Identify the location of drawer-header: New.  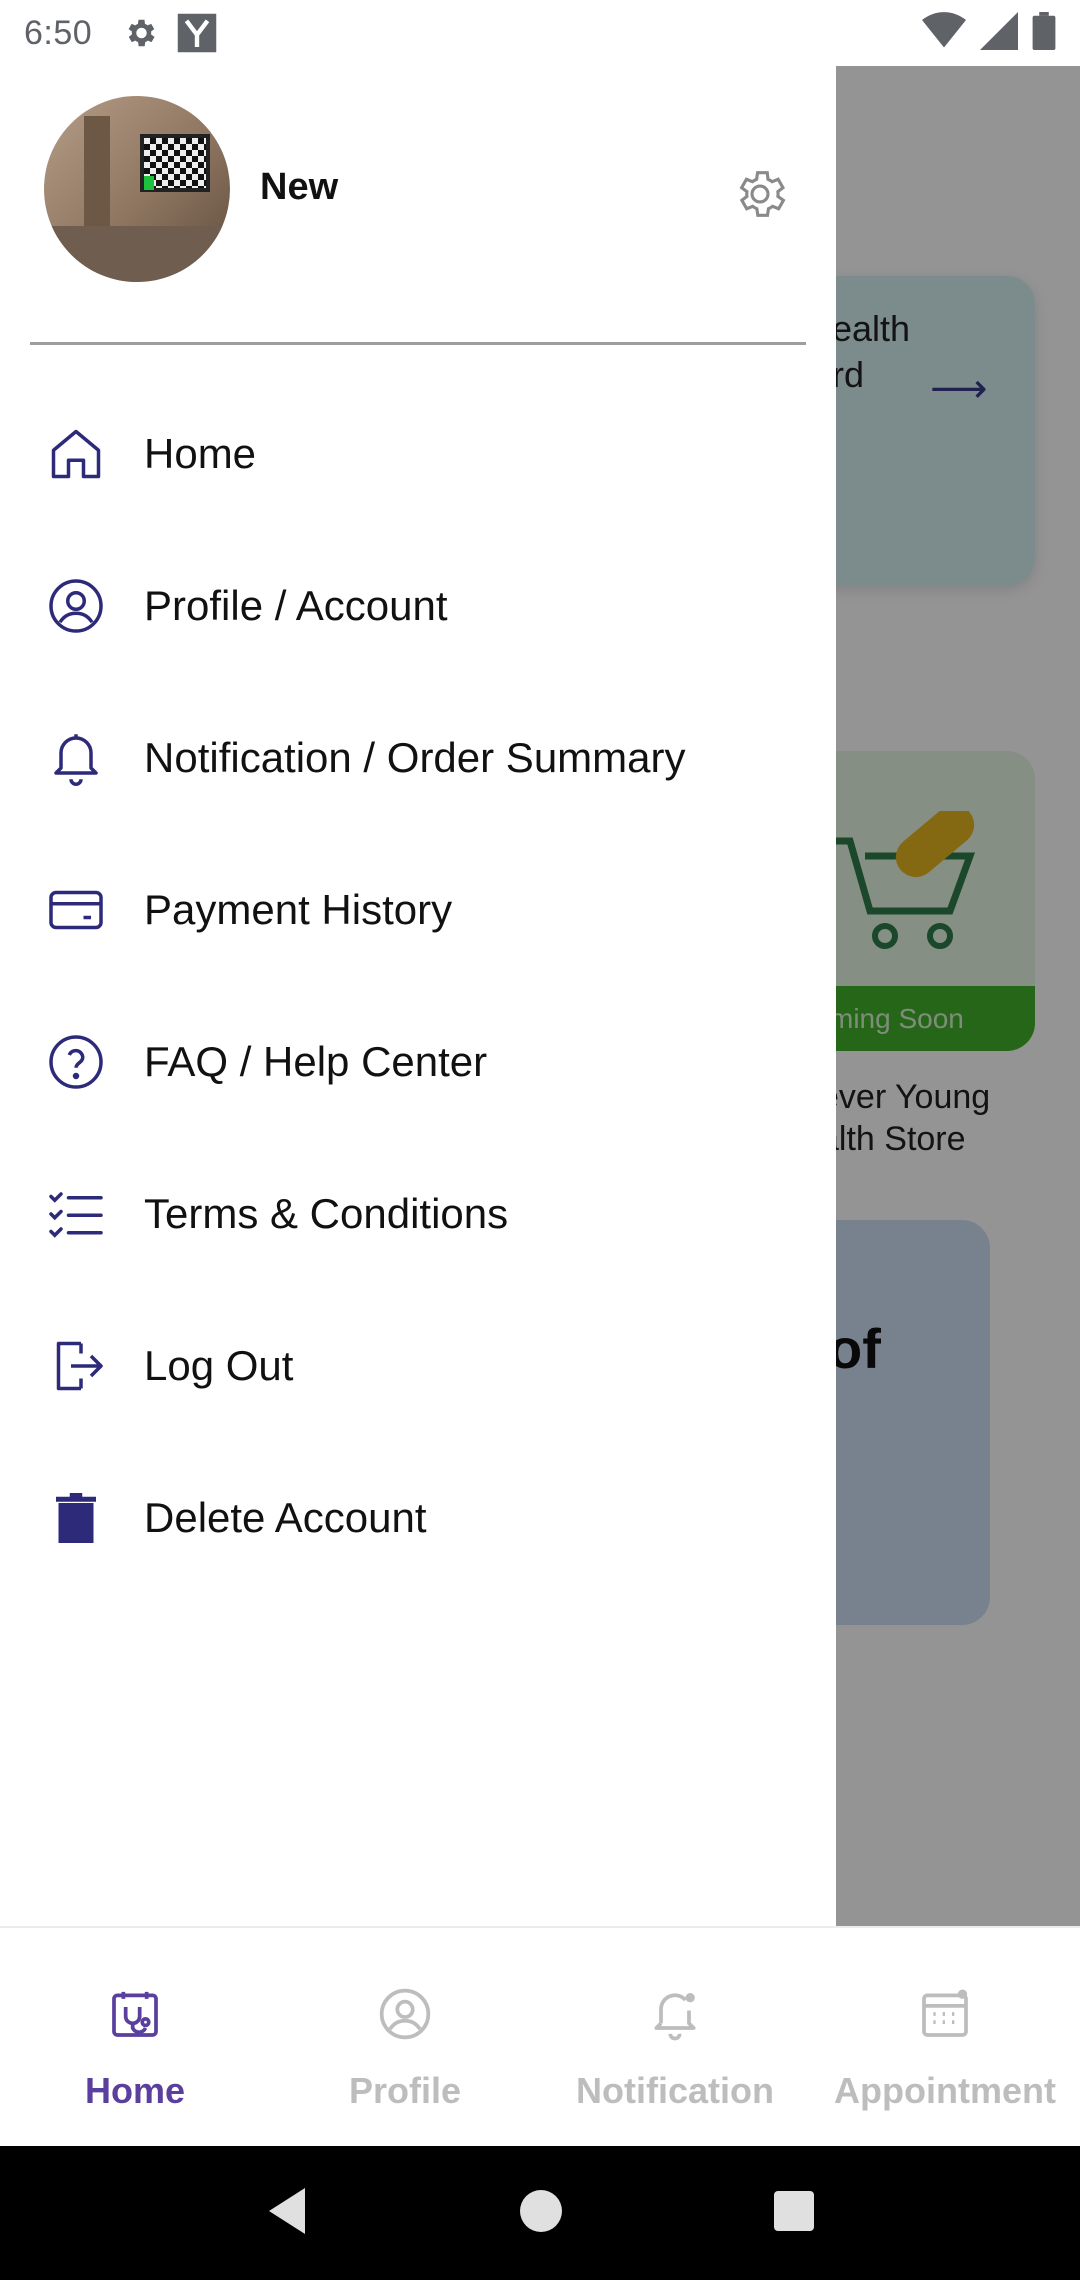
(418, 206).